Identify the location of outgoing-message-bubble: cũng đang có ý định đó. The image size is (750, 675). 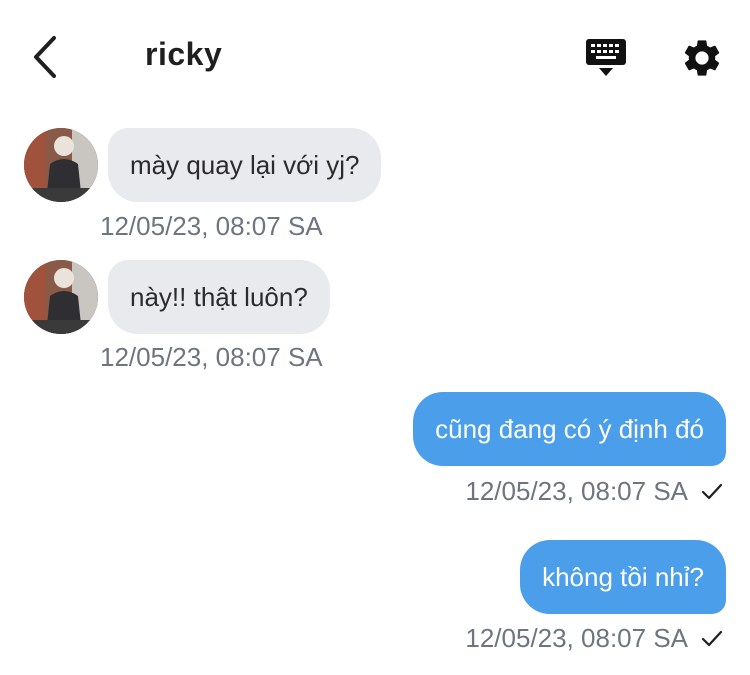
(569, 429).